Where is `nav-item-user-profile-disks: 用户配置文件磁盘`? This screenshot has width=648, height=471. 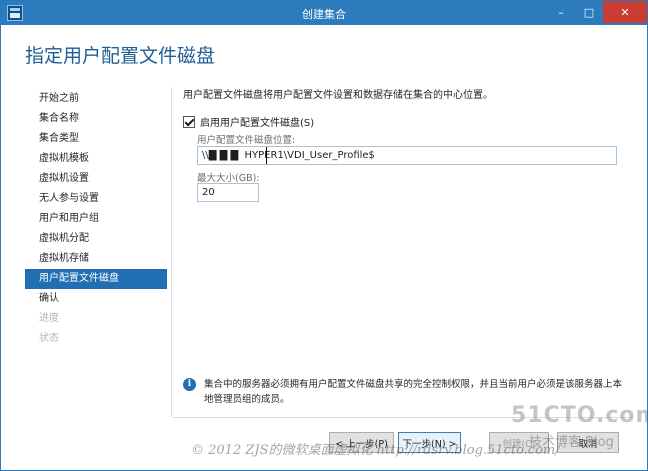
nav-item-user-profile-disks: 用户配置文件磁盘 is located at coordinates (96, 279).